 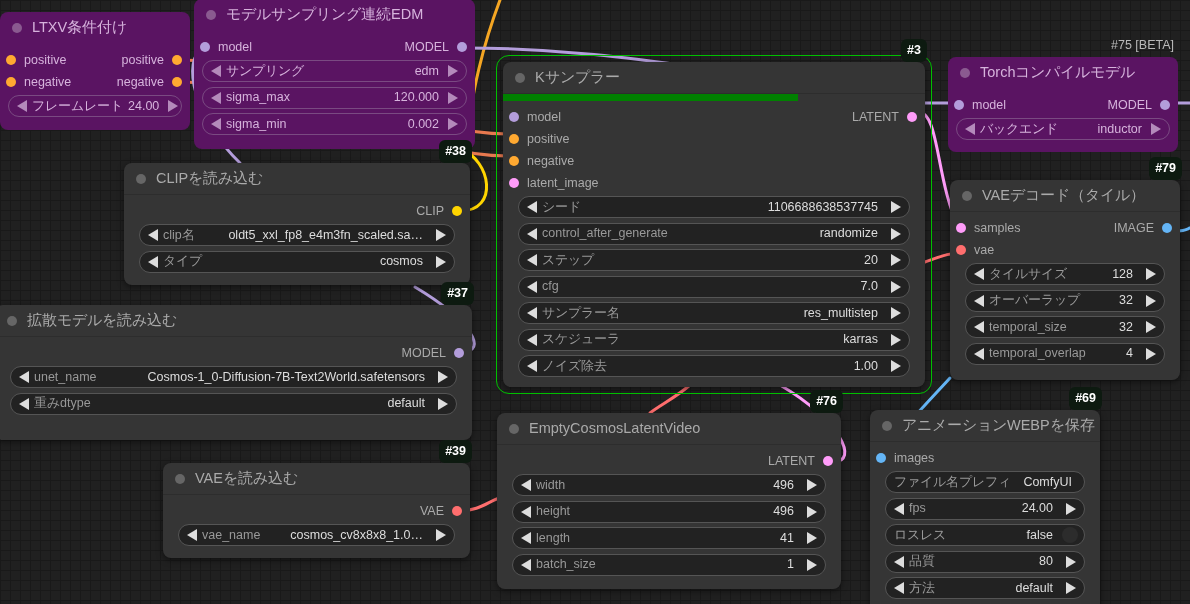 I want to click on value-stepper: オーバーラップ 32, so click(x=1065, y=300).